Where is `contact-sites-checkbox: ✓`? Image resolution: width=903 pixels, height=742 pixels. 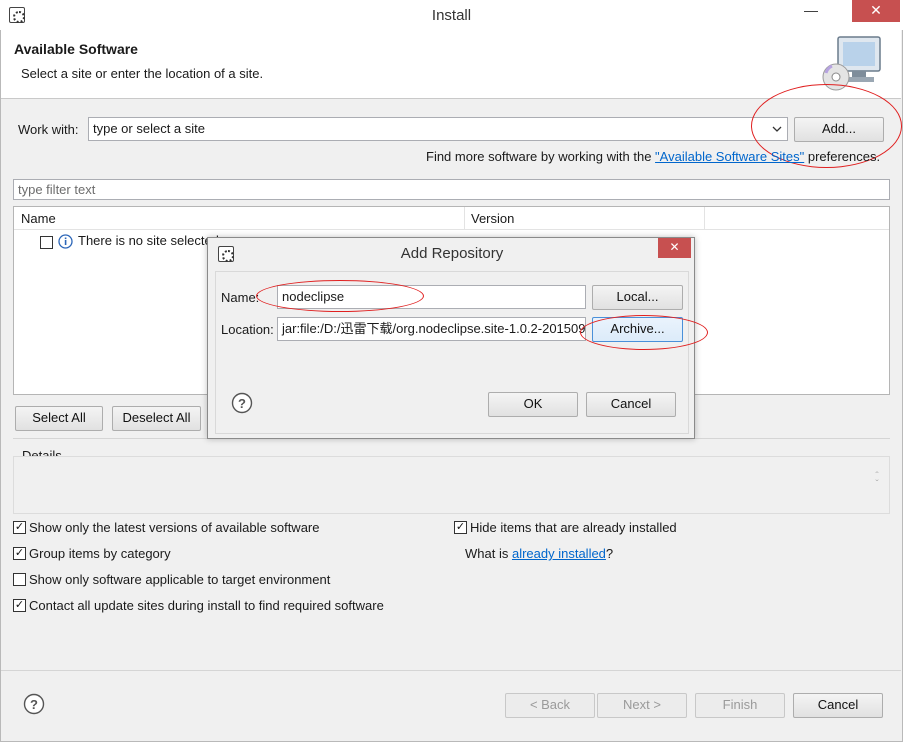
contact-sites-checkbox: ✓ is located at coordinates (19, 605).